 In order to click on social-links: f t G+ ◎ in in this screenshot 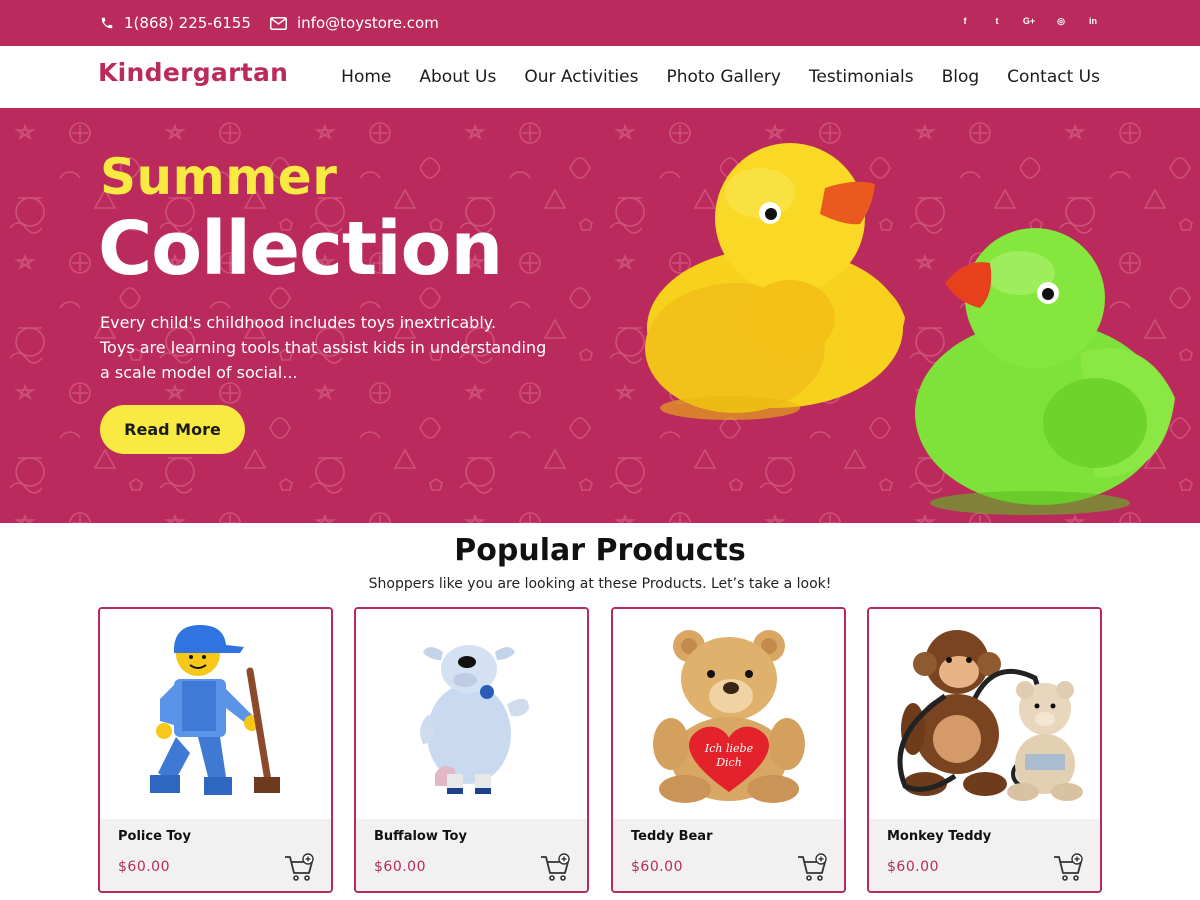, I will do `click(1029, 21)`.